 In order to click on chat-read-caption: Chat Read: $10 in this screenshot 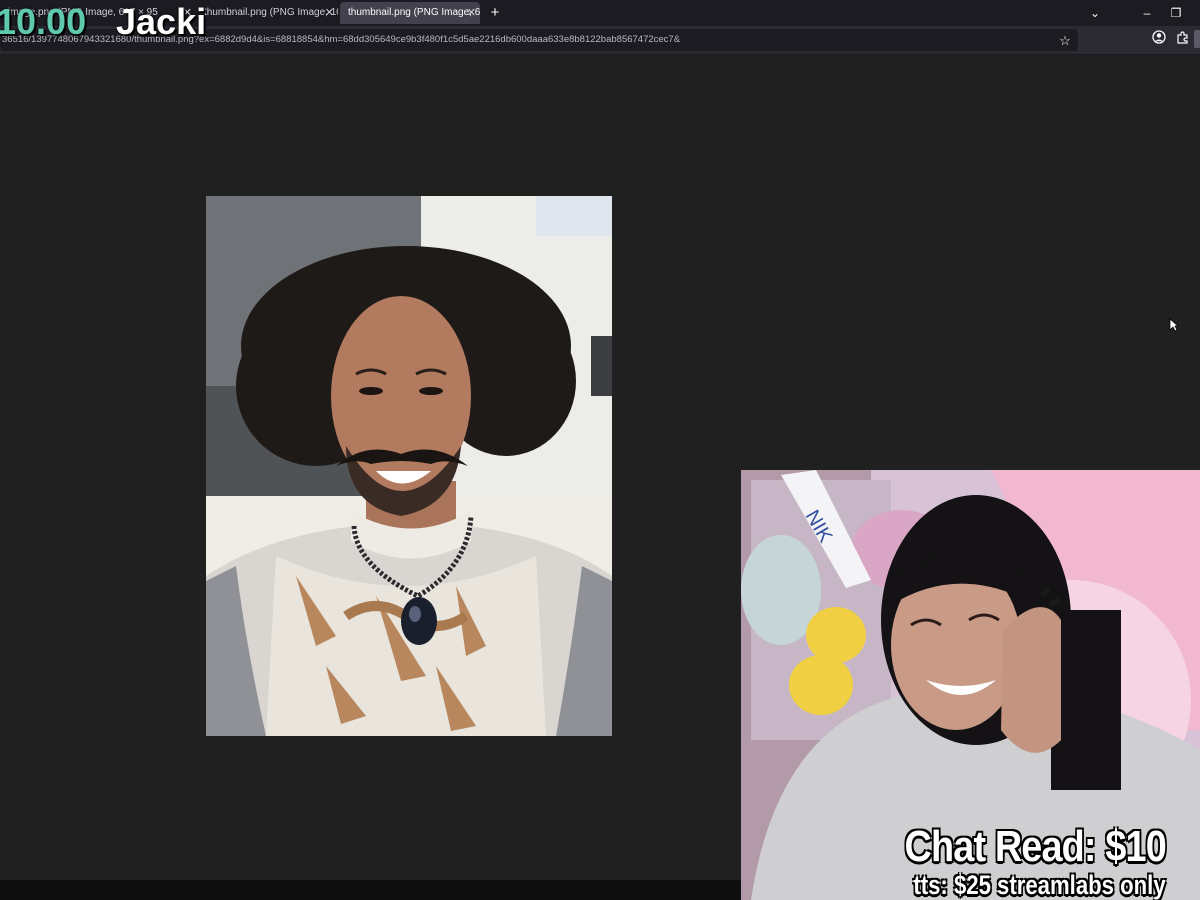, I will do `click(1035, 846)`.